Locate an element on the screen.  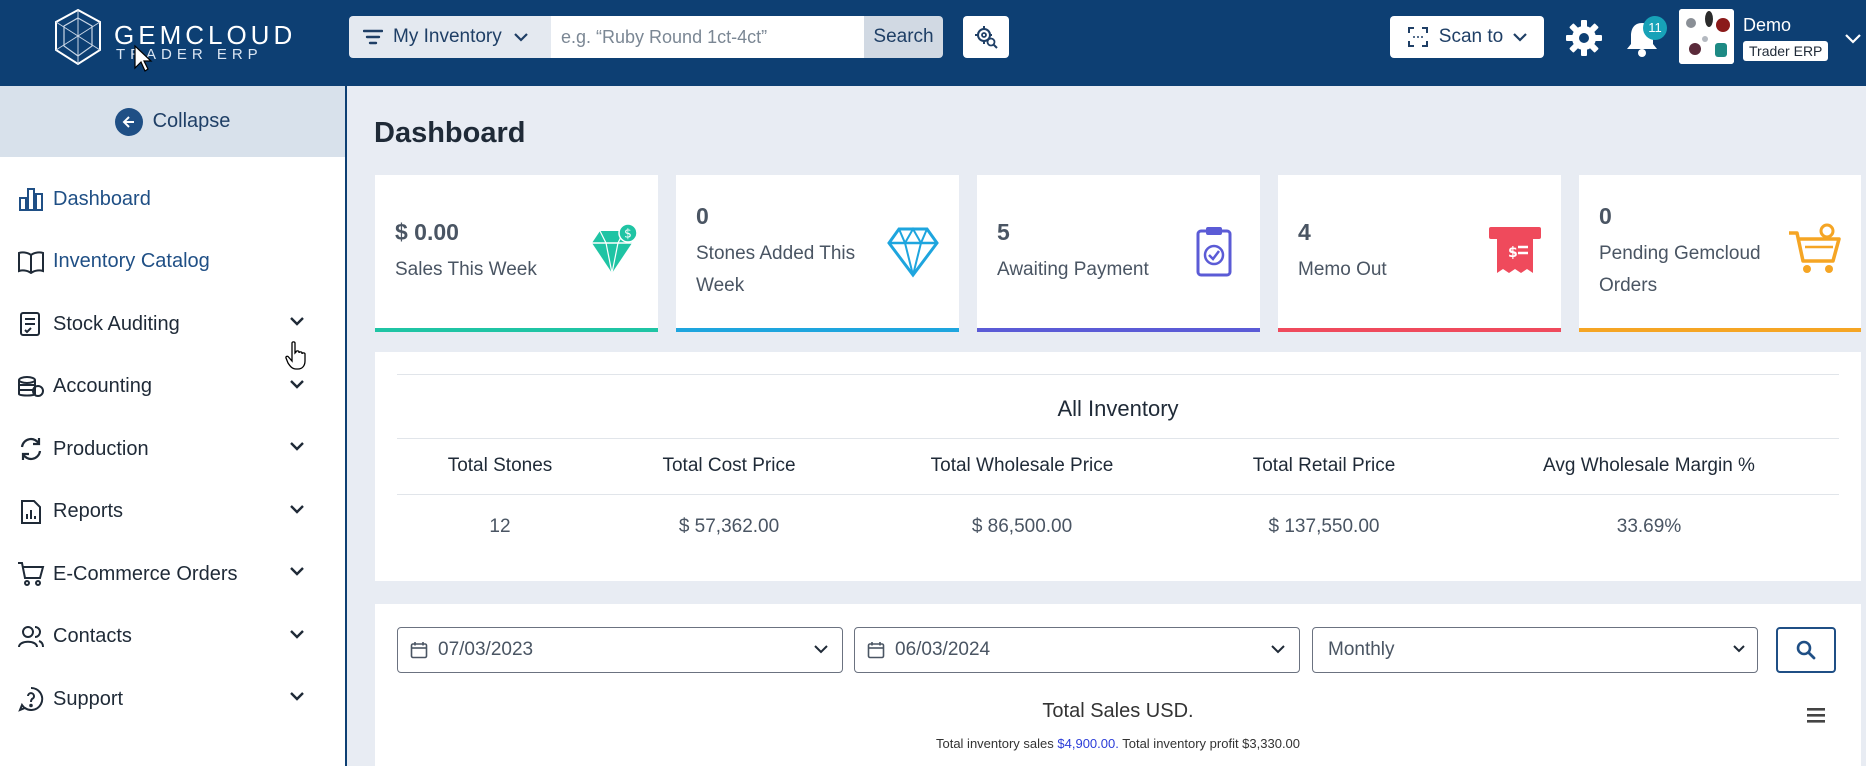
stat-label: Stones Added This Week is located at coordinates (776, 269).